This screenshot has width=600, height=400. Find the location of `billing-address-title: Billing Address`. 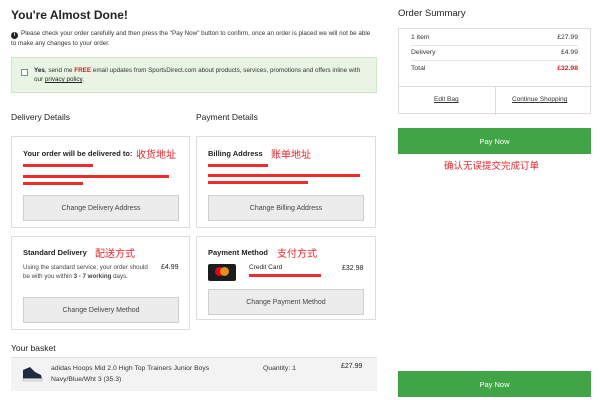

billing-address-title: Billing Address is located at coordinates (235, 153).